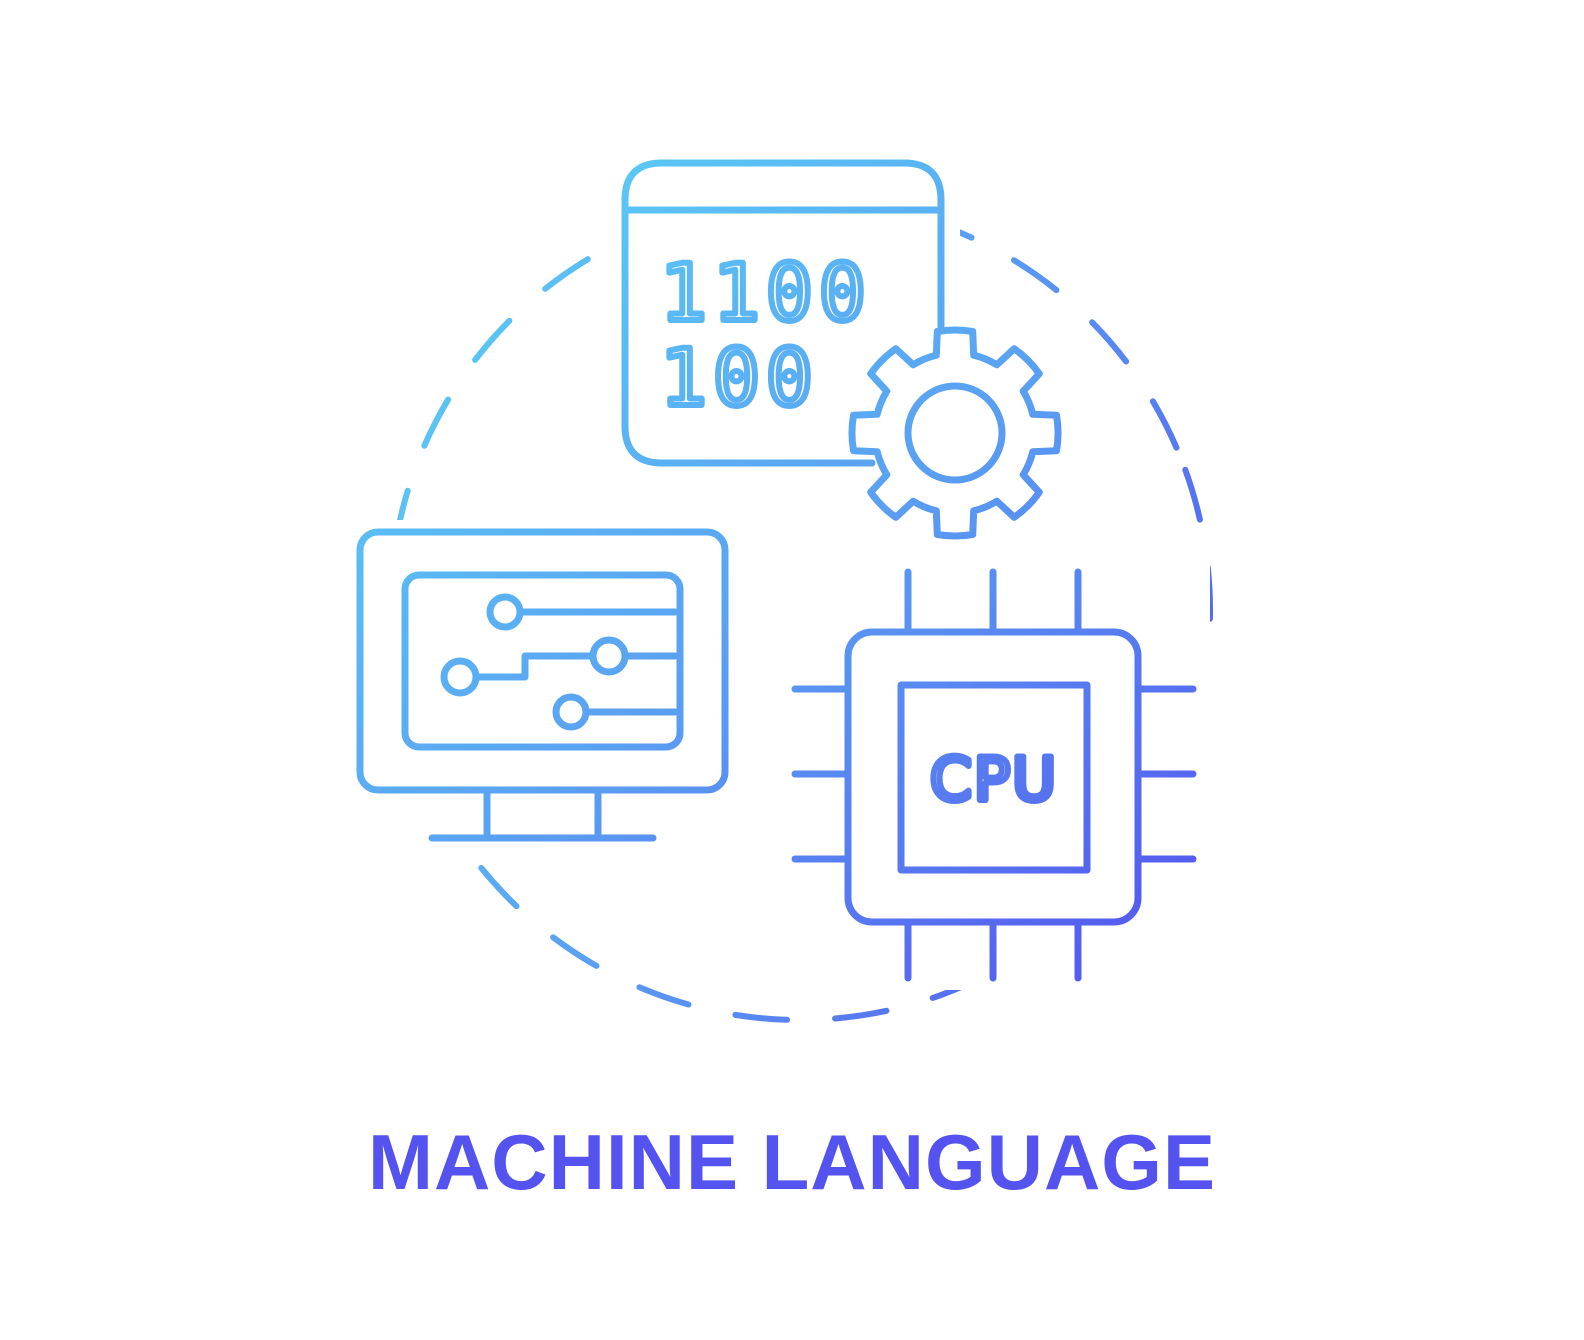 The width and height of the screenshot is (1584, 1340). What do you see at coordinates (766, 294) in the screenshot?
I see `binary-line-1: 1100` at bounding box center [766, 294].